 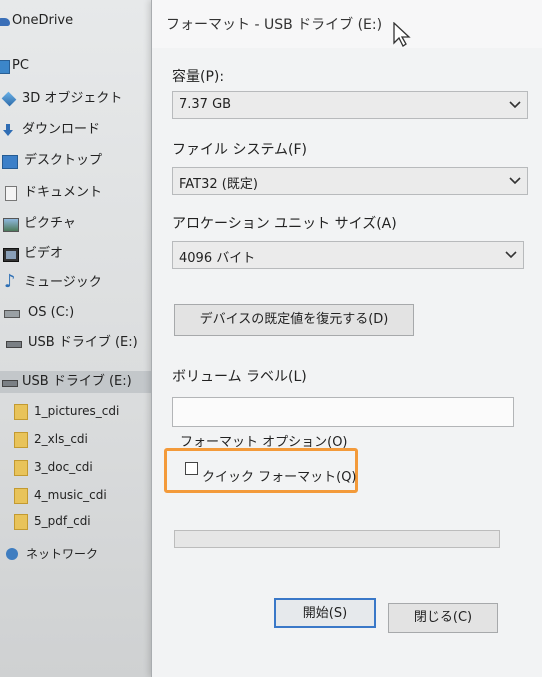 I want to click on volume-label-input, so click(x=343, y=412).